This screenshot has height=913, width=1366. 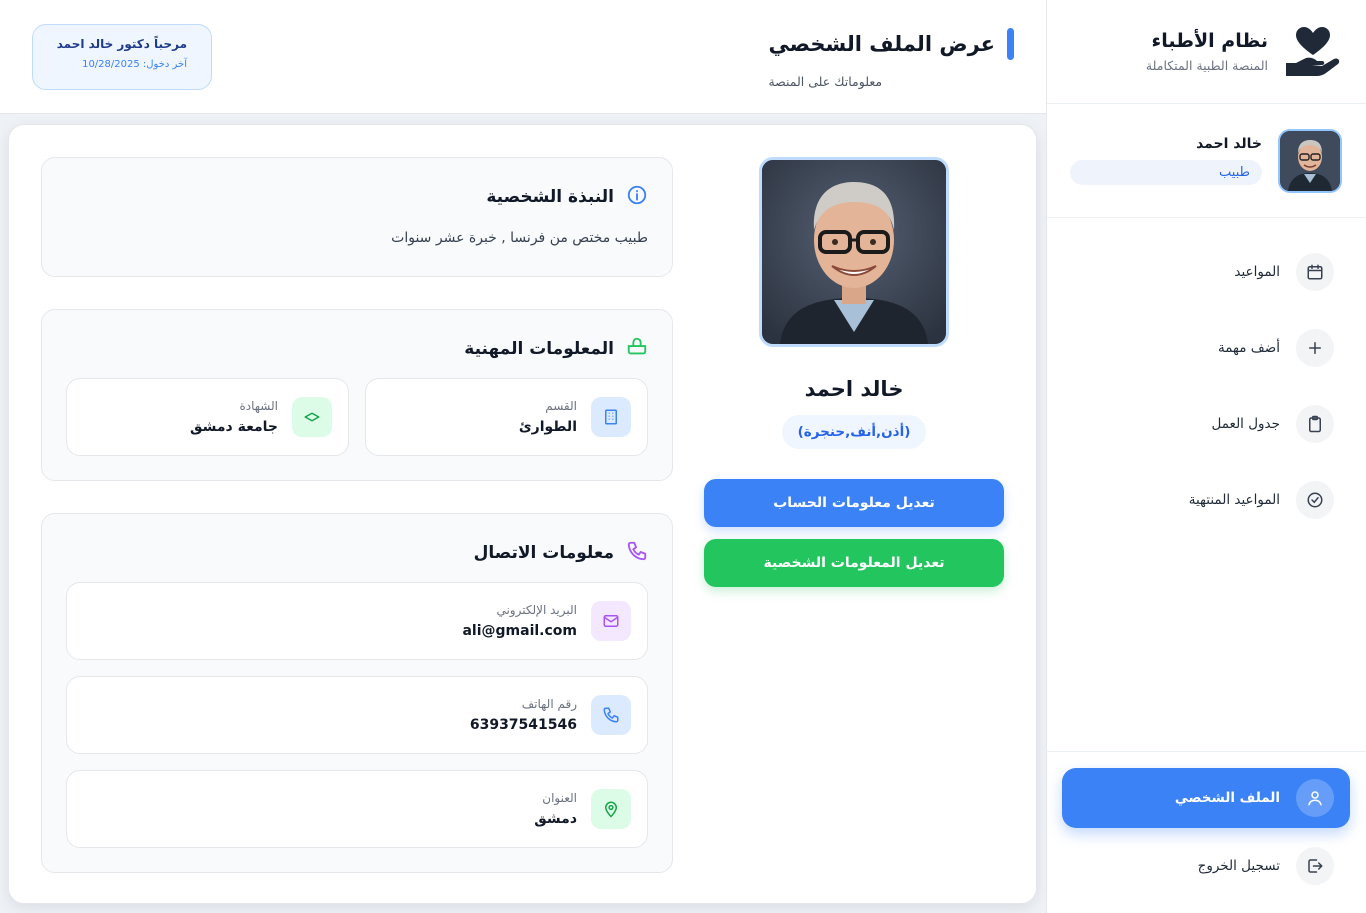 What do you see at coordinates (1206, 348) in the screenshot?
I see `sidebar-item-add-task: أضف مهمة` at bounding box center [1206, 348].